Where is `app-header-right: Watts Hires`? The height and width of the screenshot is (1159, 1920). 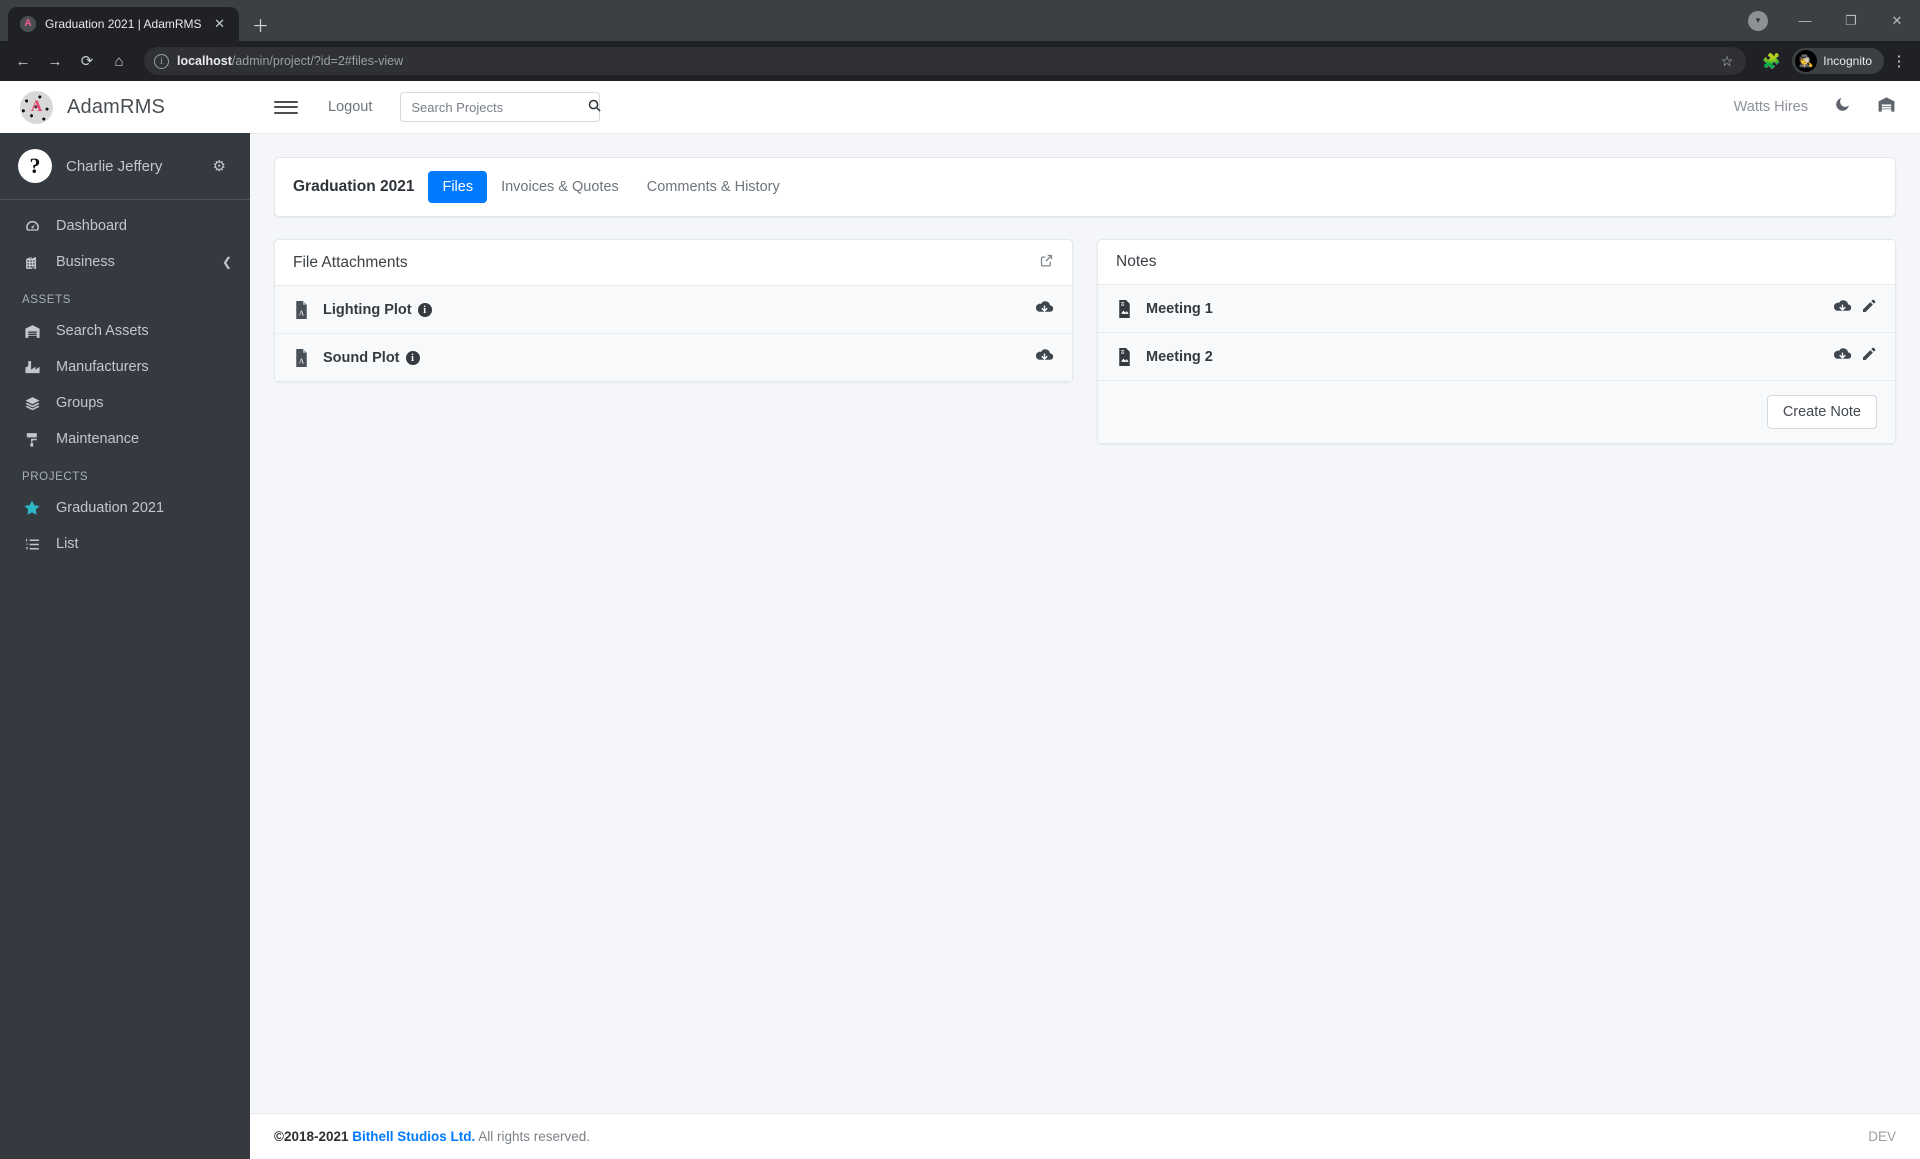 app-header-right: Watts Hires is located at coordinates (1815, 107).